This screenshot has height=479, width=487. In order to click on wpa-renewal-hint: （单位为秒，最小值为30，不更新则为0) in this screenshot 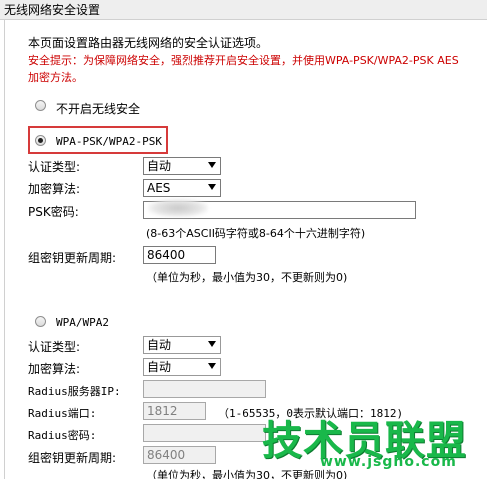, I will do `click(247, 474)`.